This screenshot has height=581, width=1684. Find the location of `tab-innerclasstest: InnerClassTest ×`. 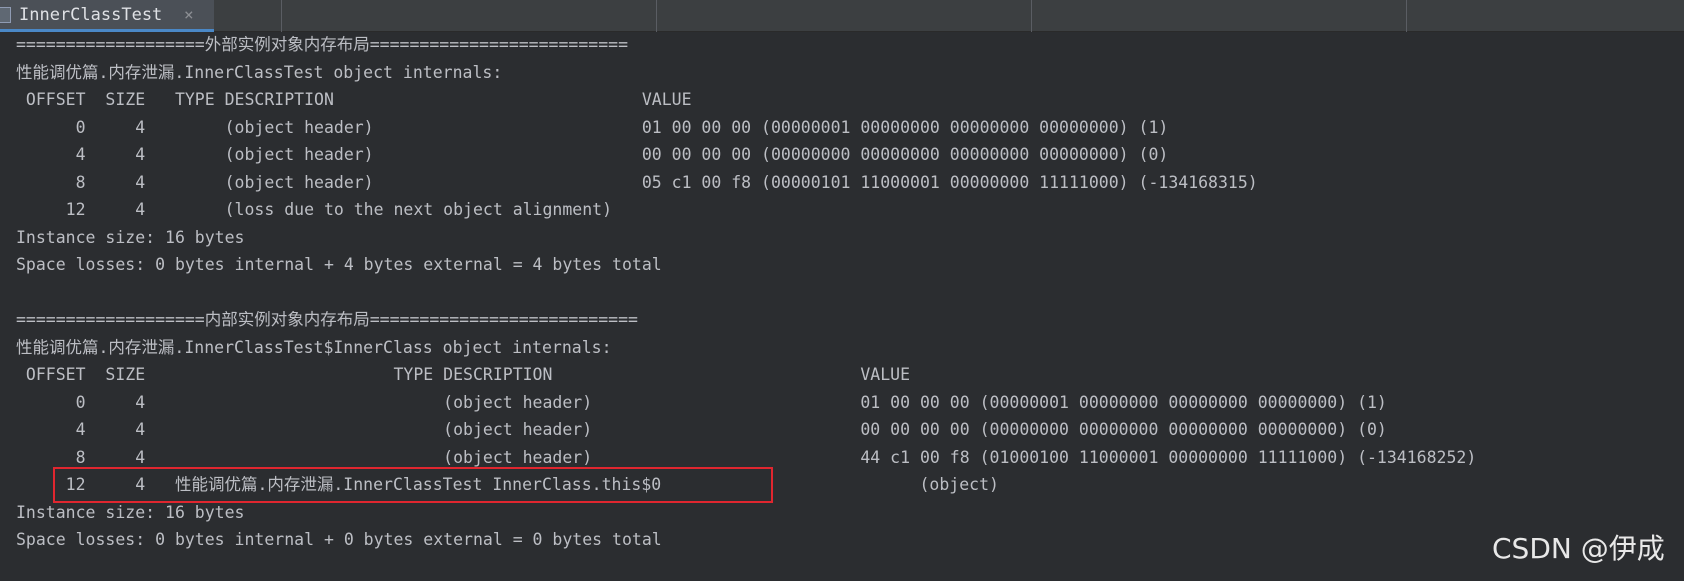

tab-innerclasstest: InnerClassTest × is located at coordinates (107, 16).